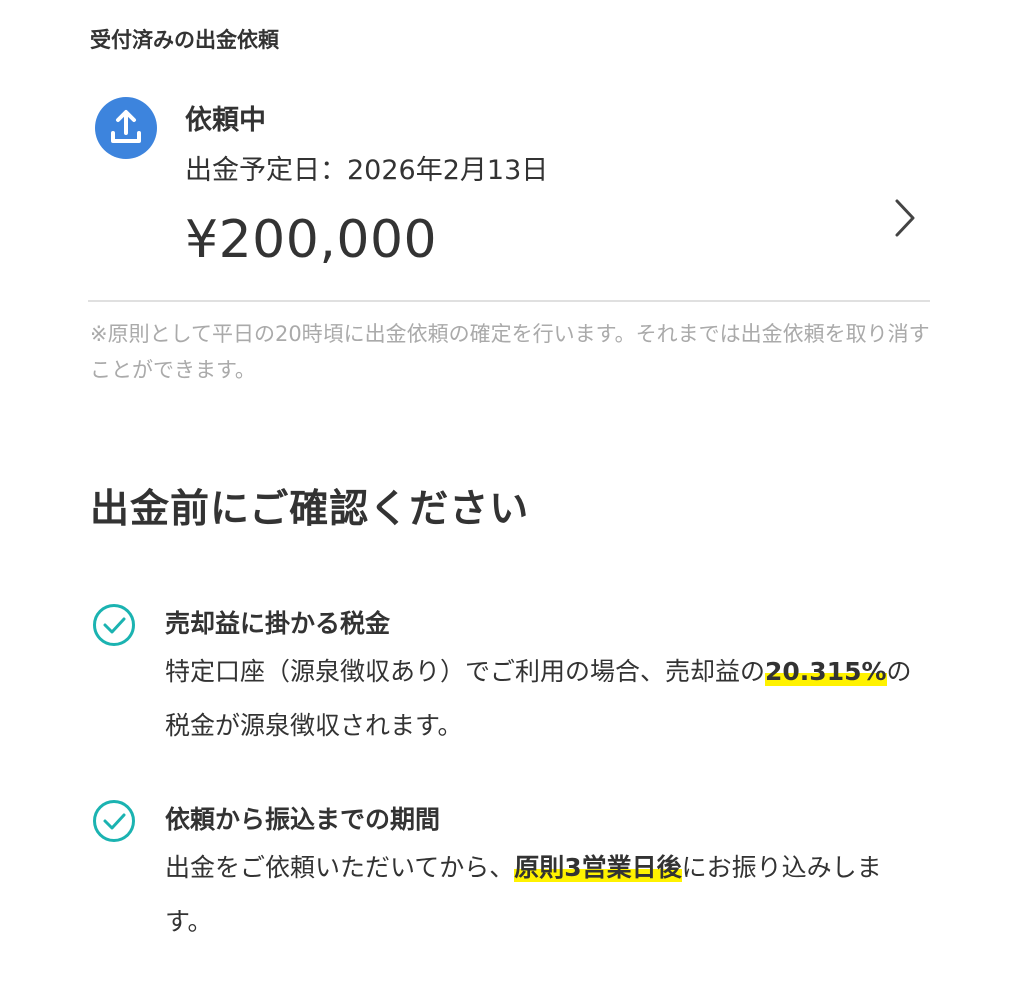 This screenshot has width=1024, height=982. Describe the element at coordinates (184, 40) in the screenshot. I see `section-label: 受付済みの出金依頼` at that location.